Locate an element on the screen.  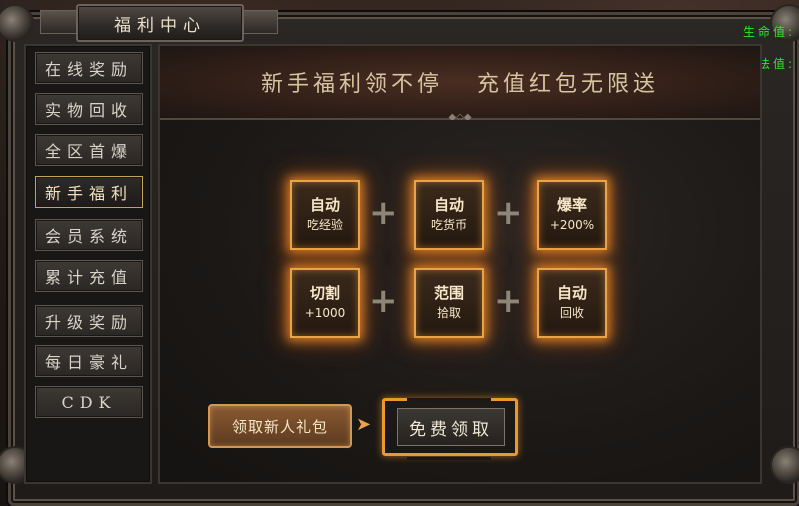
perk-card-cutting: 切割 +1000 is located at coordinates (325, 303).